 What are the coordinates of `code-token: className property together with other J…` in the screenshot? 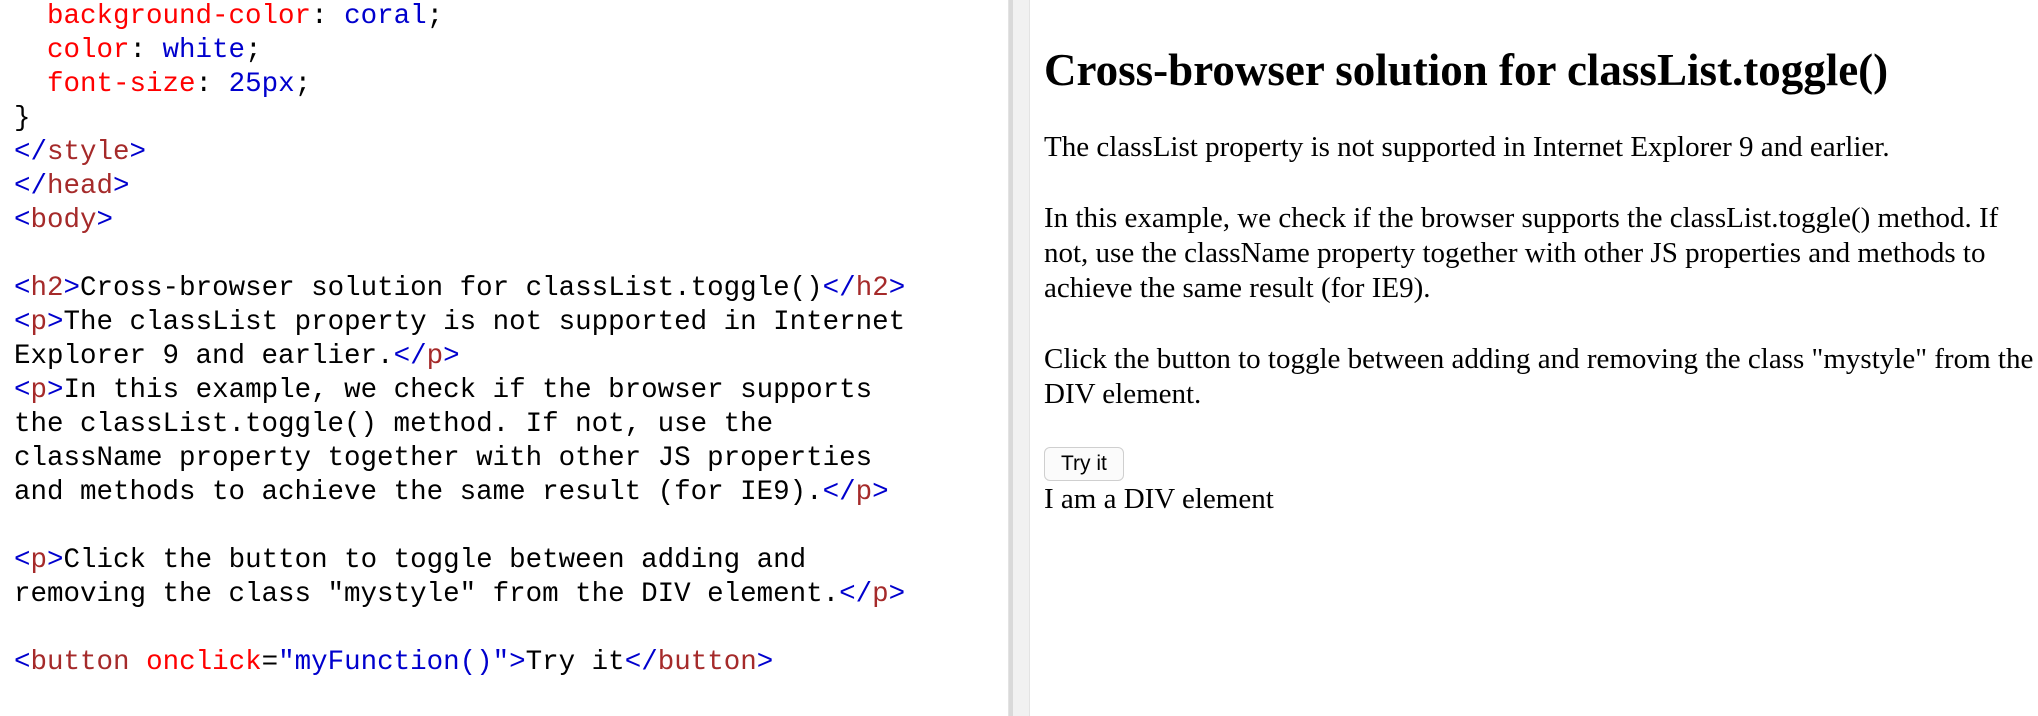 It's located at (443, 458).